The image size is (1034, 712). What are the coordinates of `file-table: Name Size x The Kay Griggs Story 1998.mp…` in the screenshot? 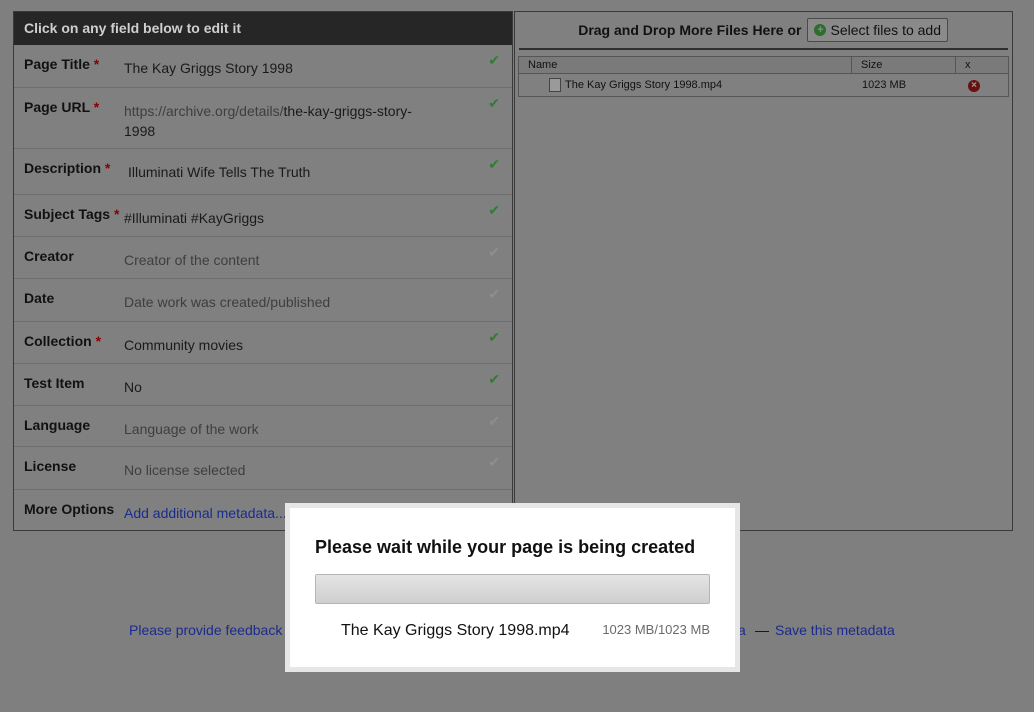 It's located at (763, 76).